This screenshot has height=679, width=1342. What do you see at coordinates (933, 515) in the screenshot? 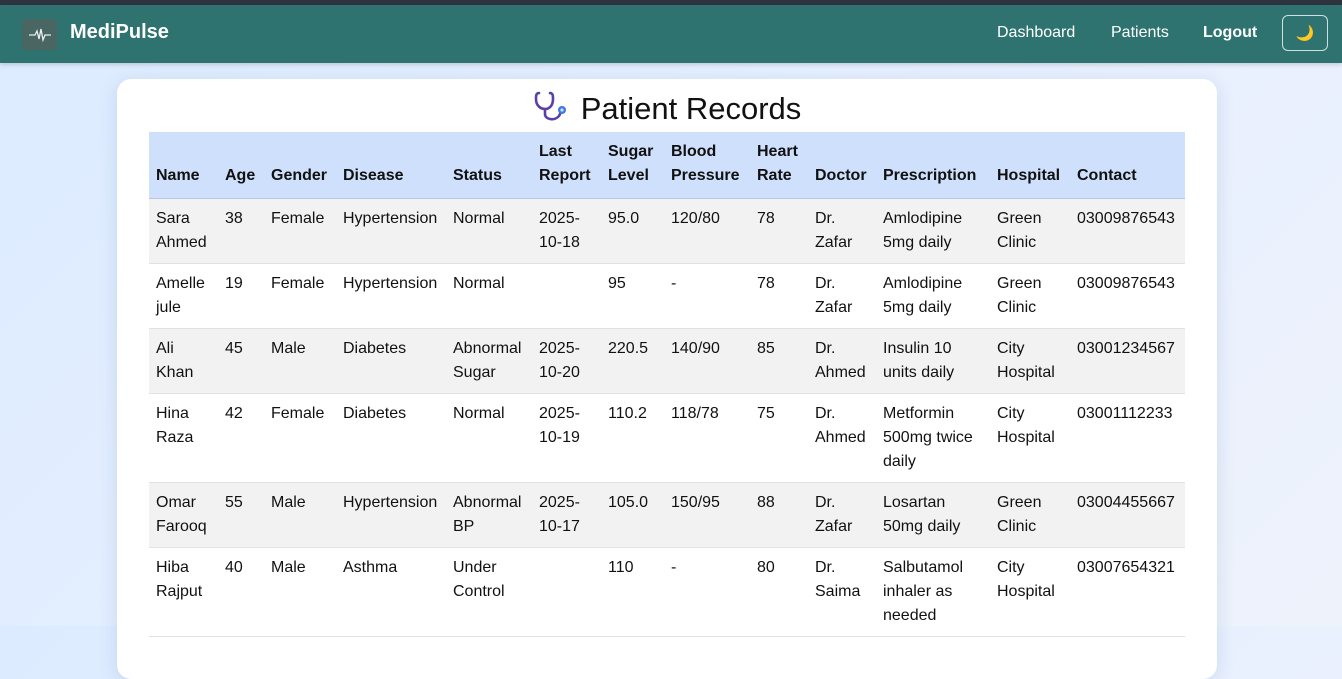
I see `cell-prescription: Losartan 50mg daily` at bounding box center [933, 515].